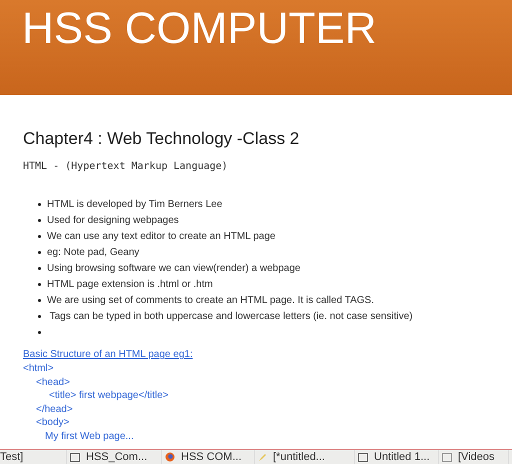  Describe the element at coordinates (130, 285) in the screenshot. I see `list-item-text: HTML page extension is .html or .htm` at that location.